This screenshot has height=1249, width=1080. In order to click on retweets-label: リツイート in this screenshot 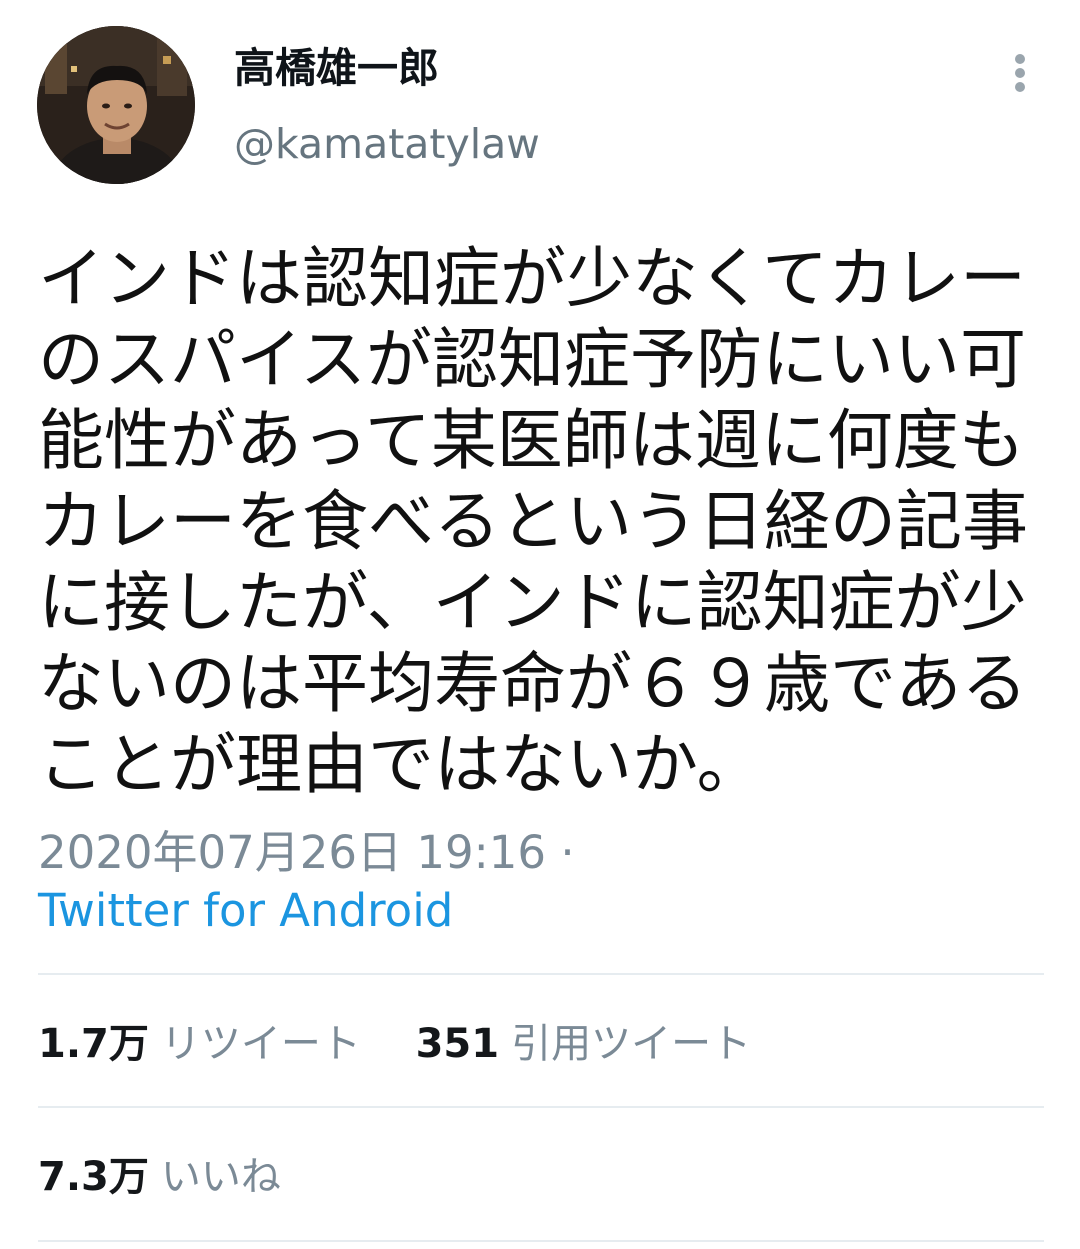, I will do `click(260, 1044)`.